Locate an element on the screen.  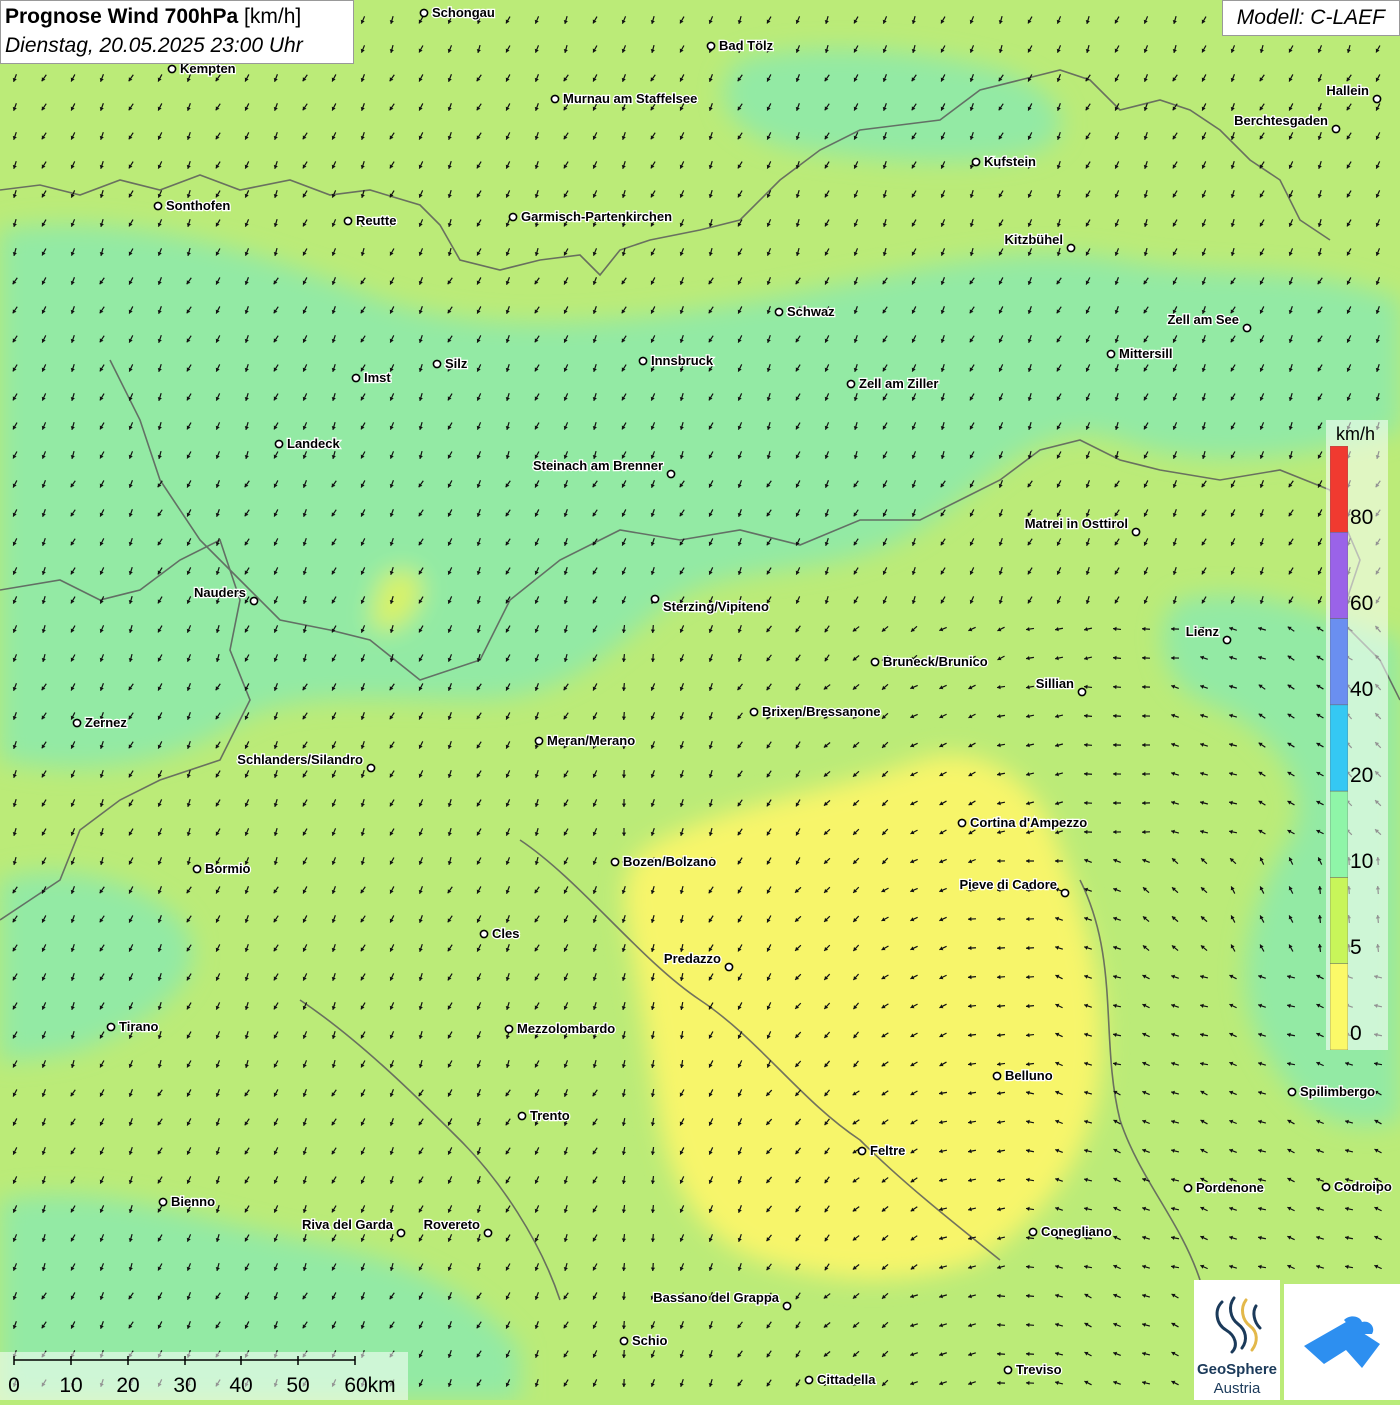
city-label: Predazzo is located at coordinates (692, 958).